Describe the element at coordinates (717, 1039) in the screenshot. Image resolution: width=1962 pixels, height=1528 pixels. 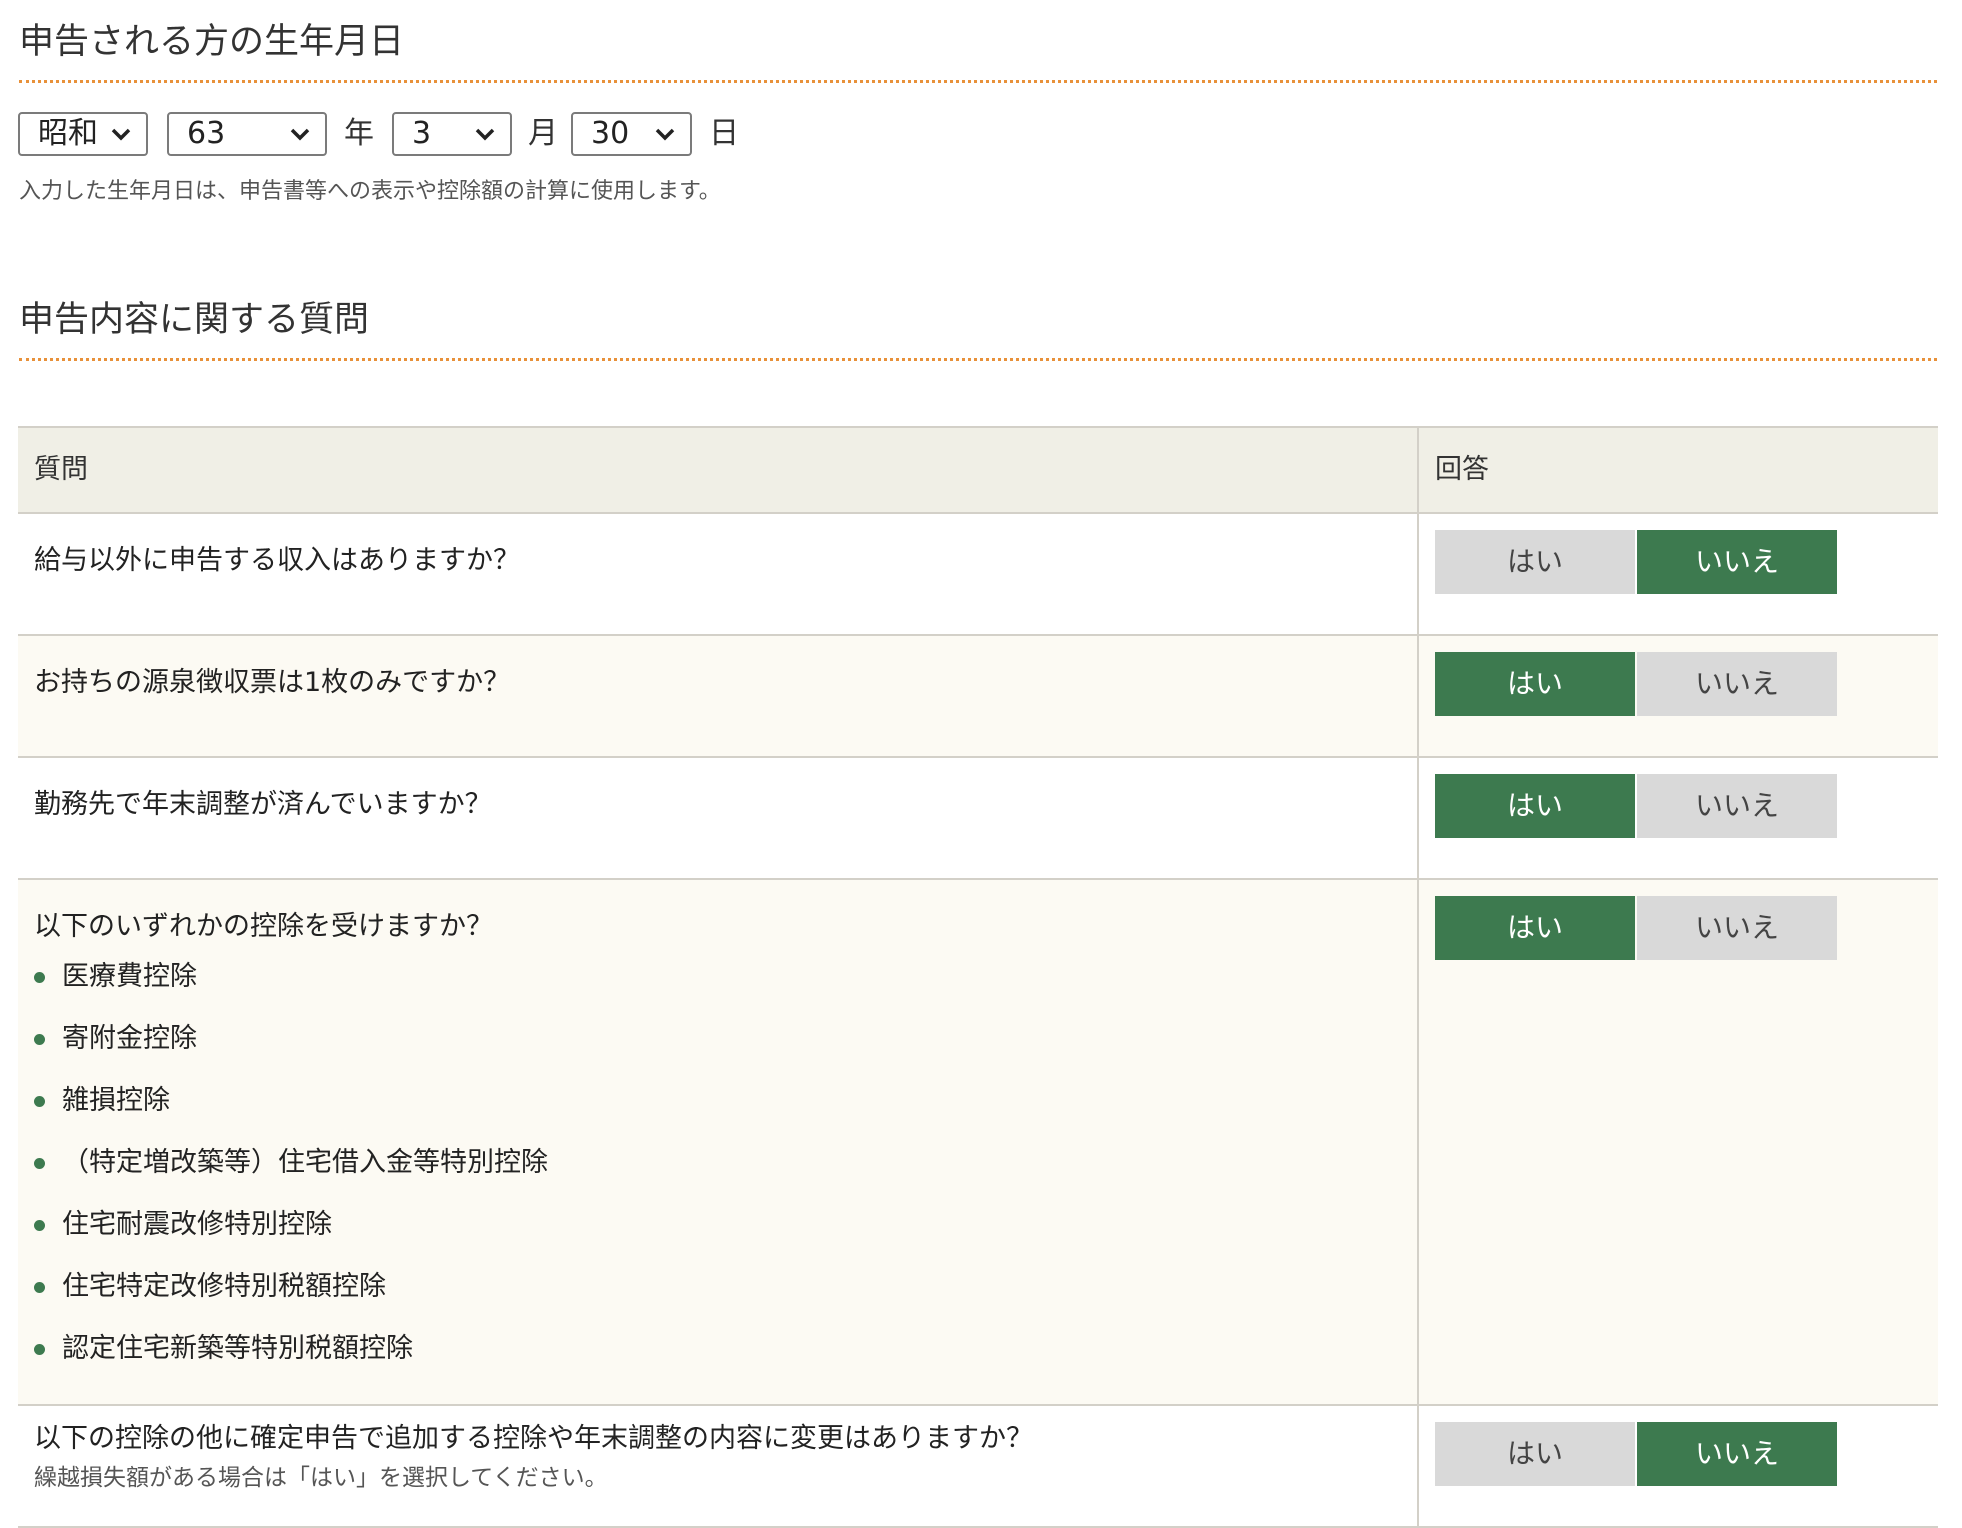
I see `list-item: 寄附金控除` at that location.